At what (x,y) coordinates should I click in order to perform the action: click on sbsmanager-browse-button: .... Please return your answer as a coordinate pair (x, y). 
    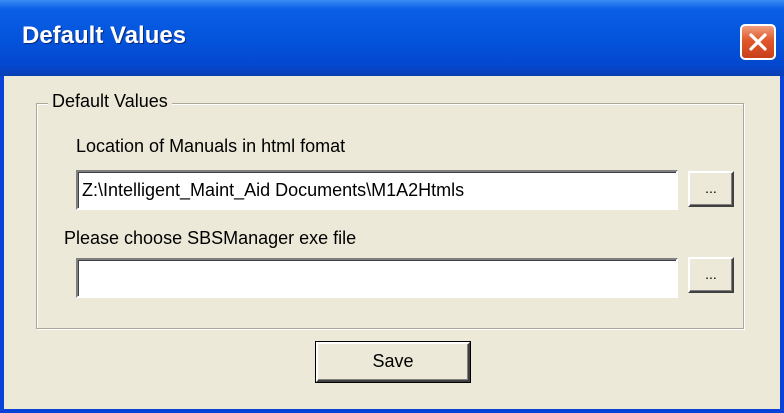
    Looking at the image, I should click on (711, 275).